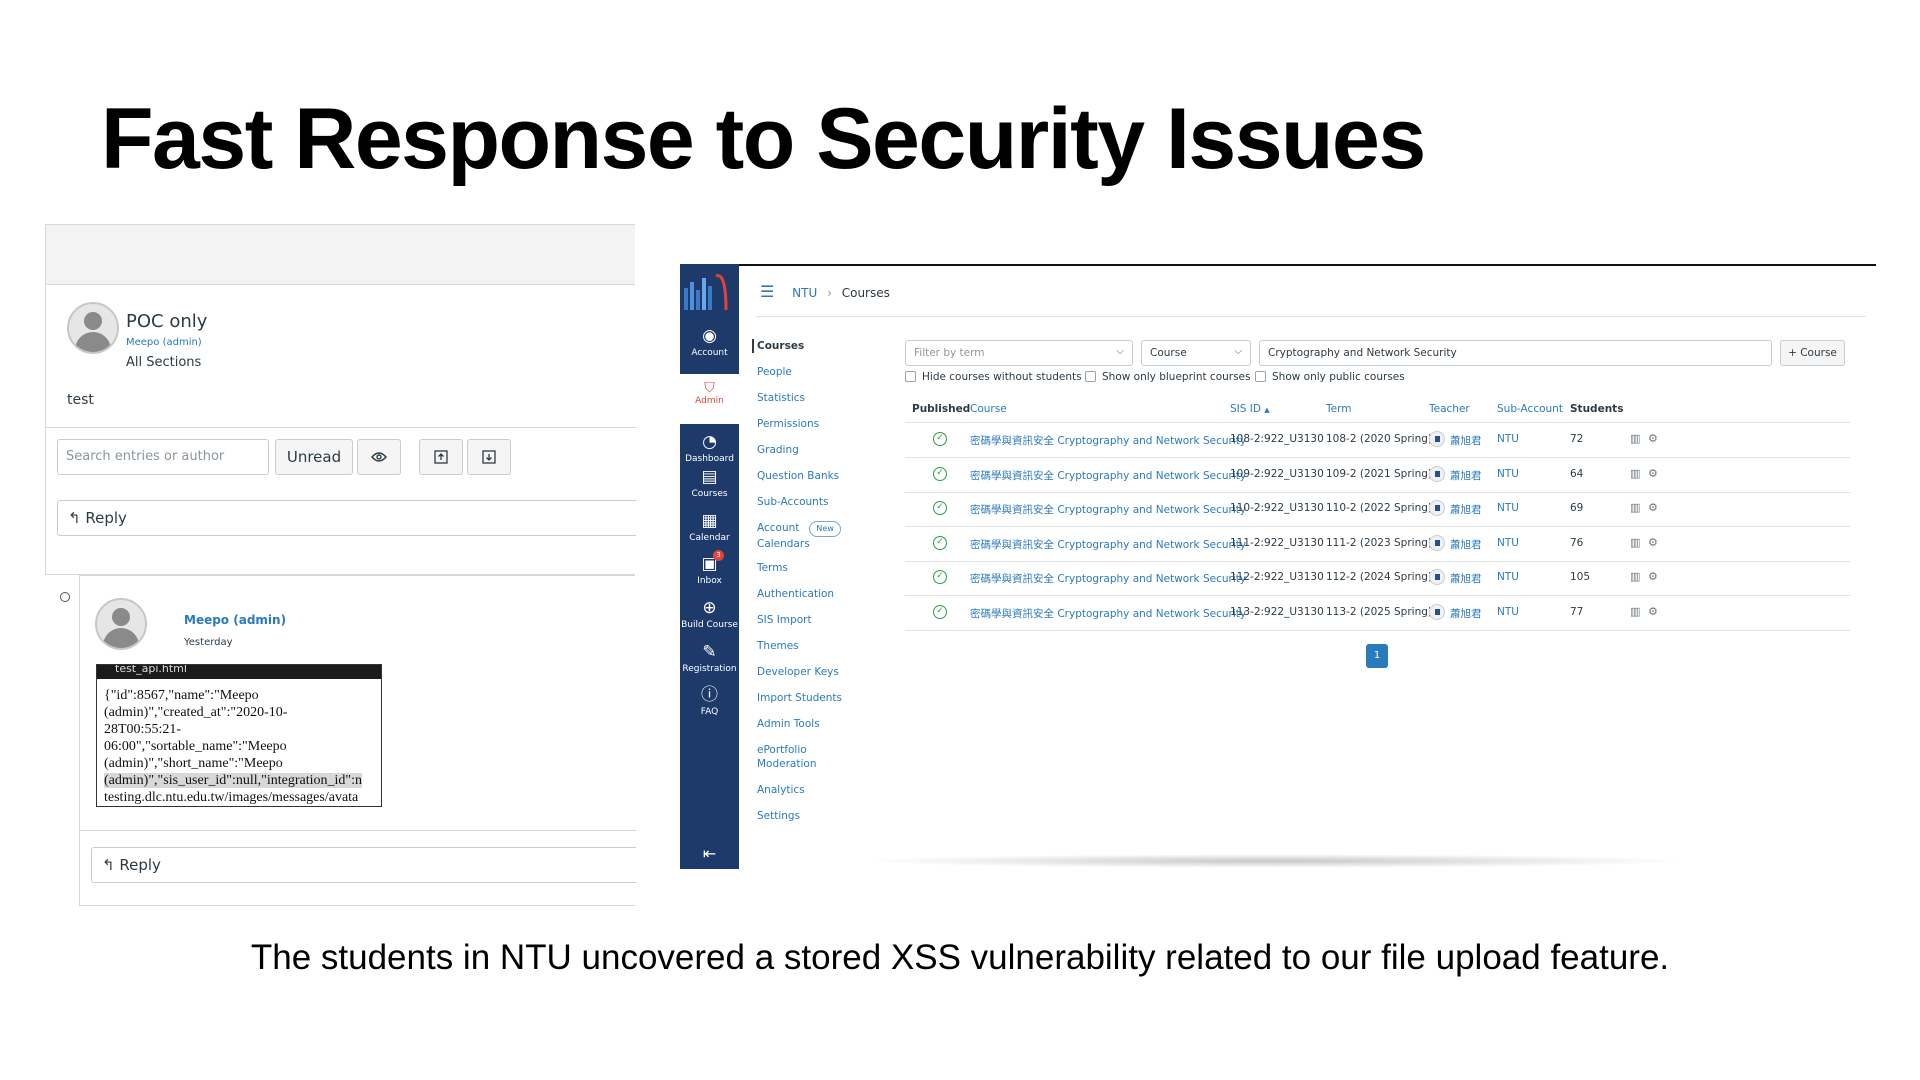 This screenshot has height=1080, width=1920. What do you see at coordinates (709, 342) in the screenshot?
I see `gnav-account: ◉ Account` at bounding box center [709, 342].